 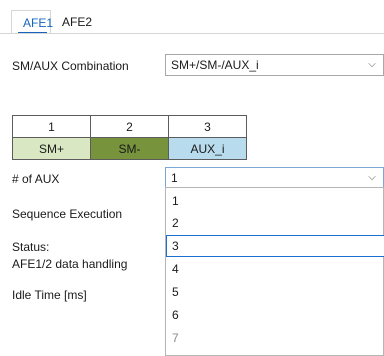 I want to click on channel-header-3: 3, so click(x=207, y=126).